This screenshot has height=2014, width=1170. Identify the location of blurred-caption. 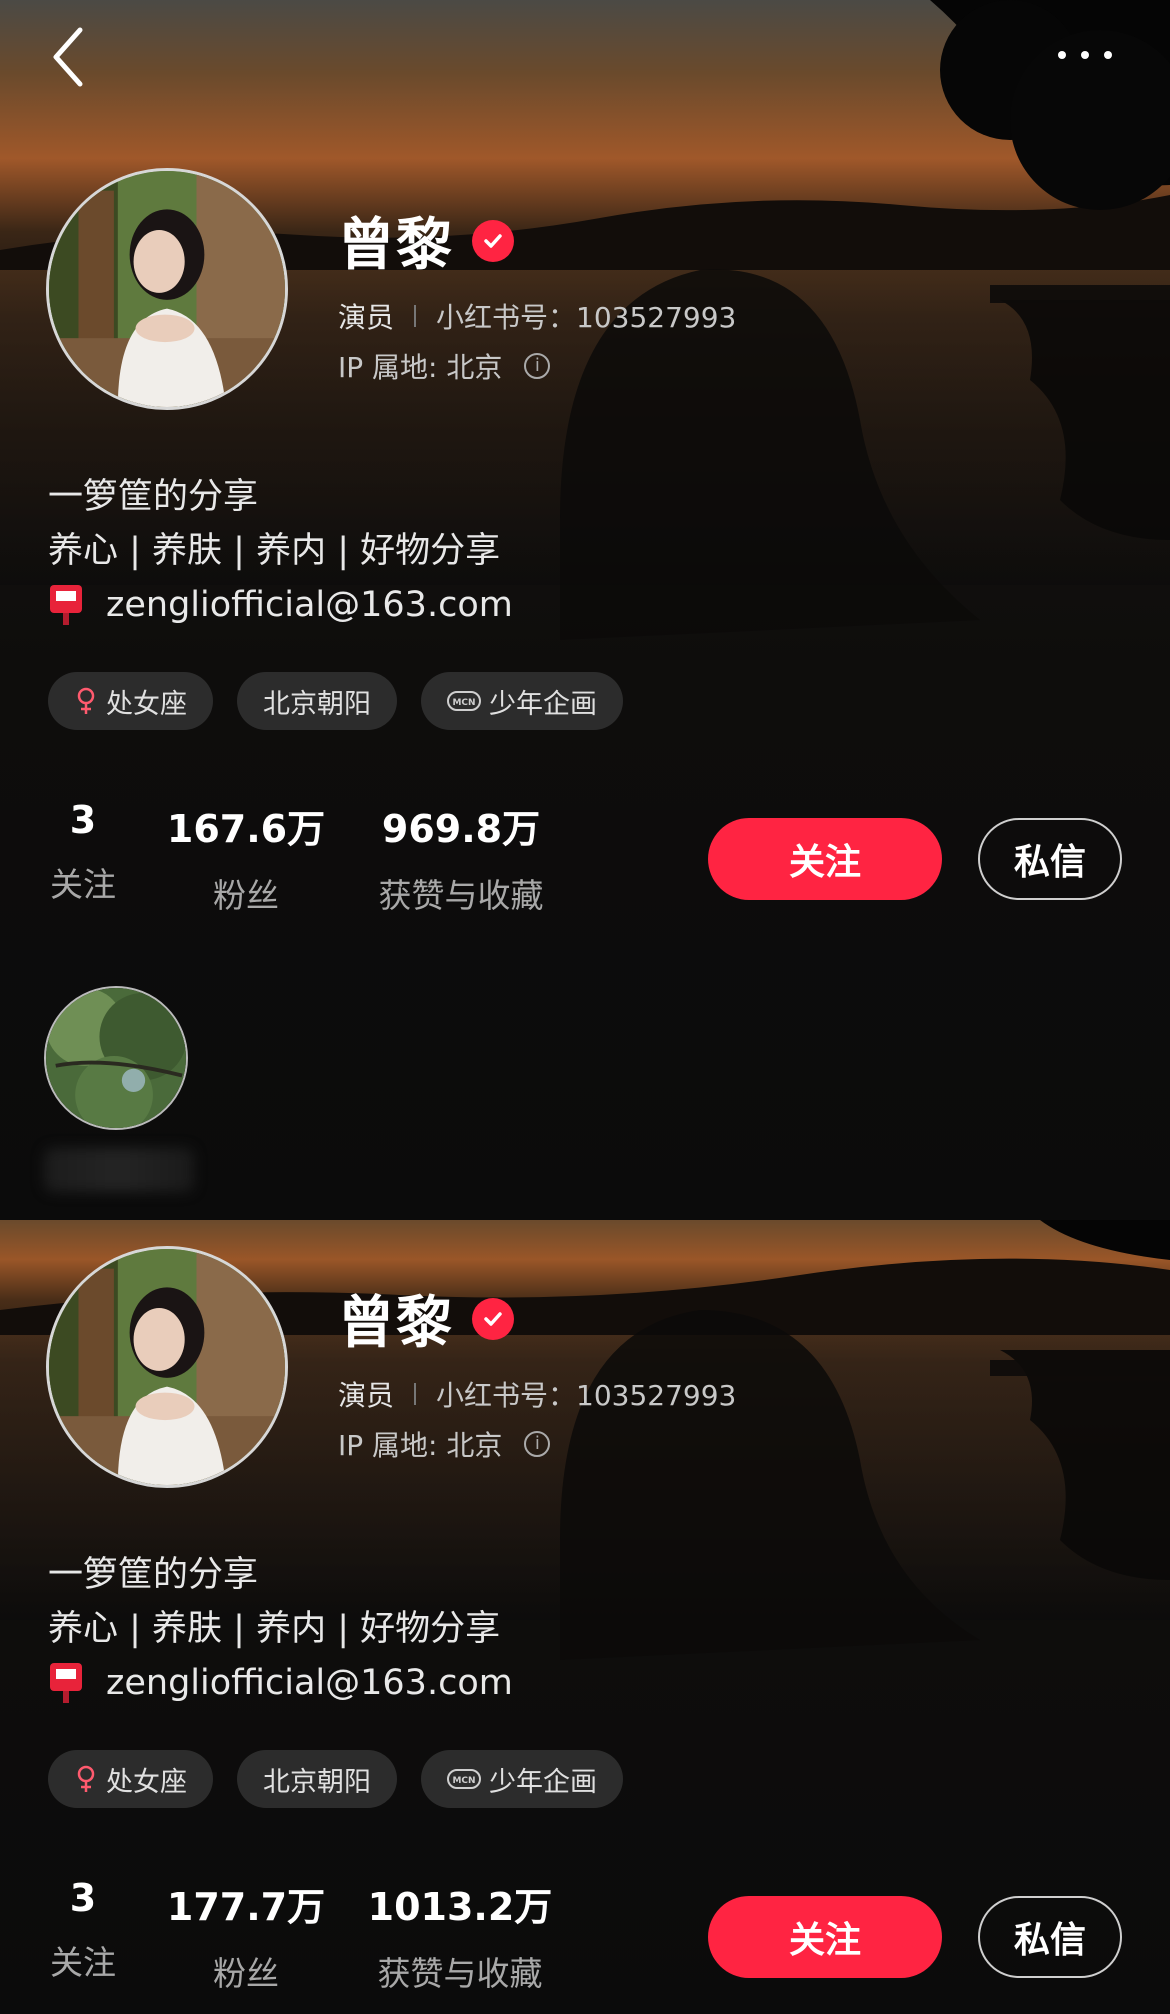
(119, 1170).